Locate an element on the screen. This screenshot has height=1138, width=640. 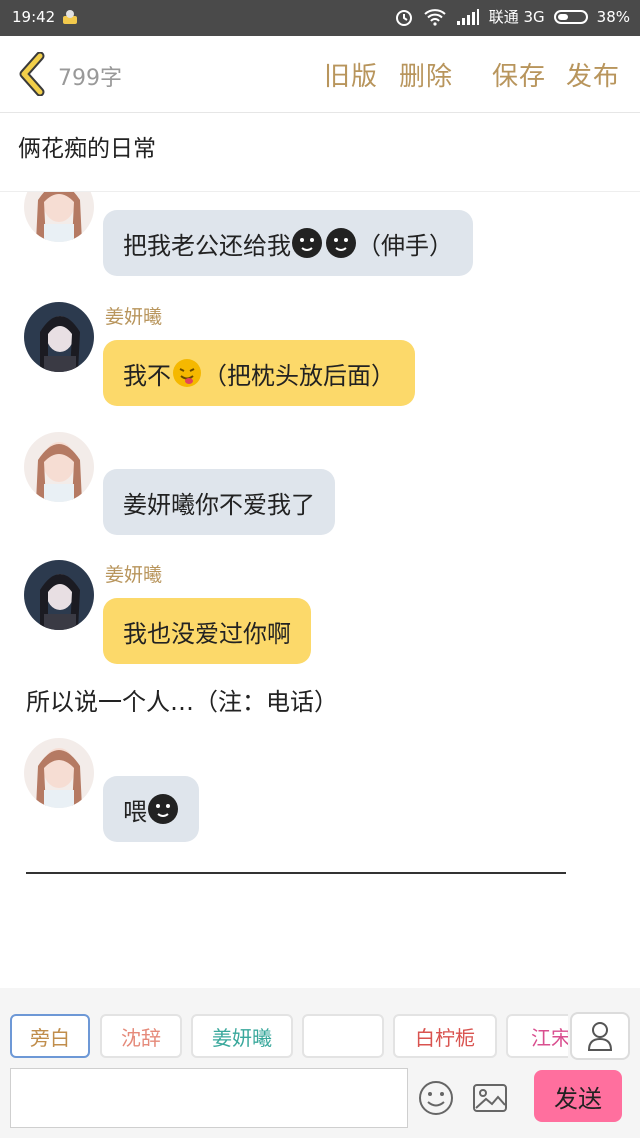
role-chip-jiangsong: 江宋 is located at coordinates (537, 1036).